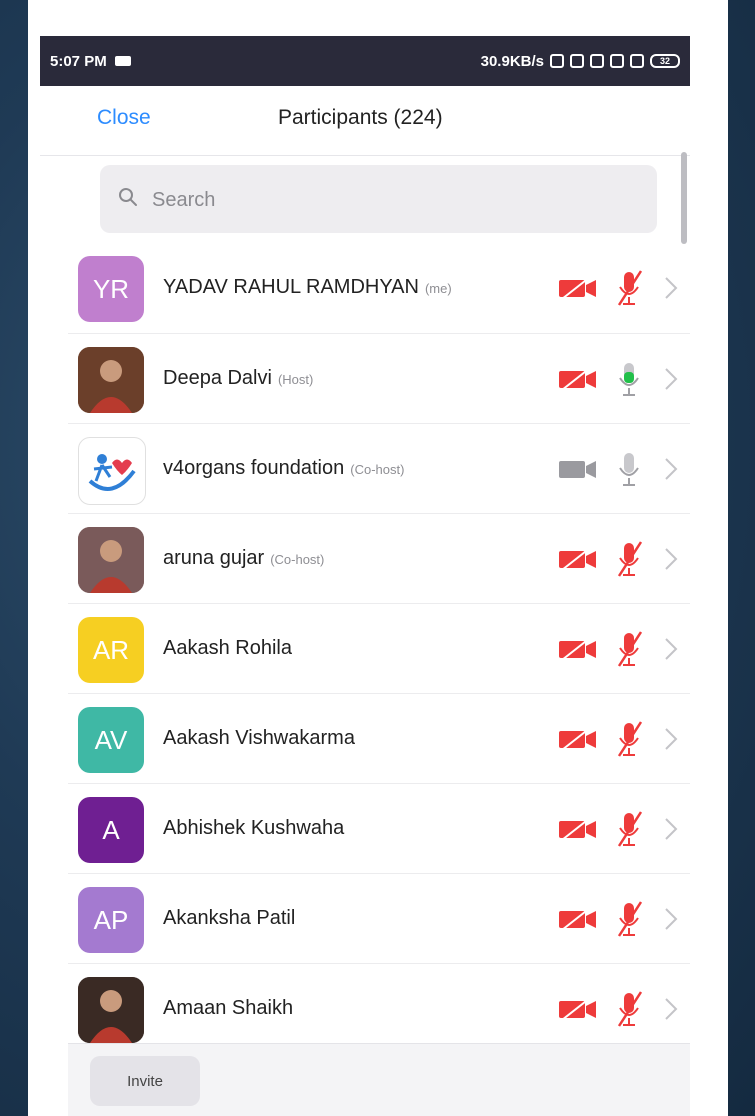  Describe the element at coordinates (295, 379) in the screenshot. I see `participant-role: (Host)` at that location.